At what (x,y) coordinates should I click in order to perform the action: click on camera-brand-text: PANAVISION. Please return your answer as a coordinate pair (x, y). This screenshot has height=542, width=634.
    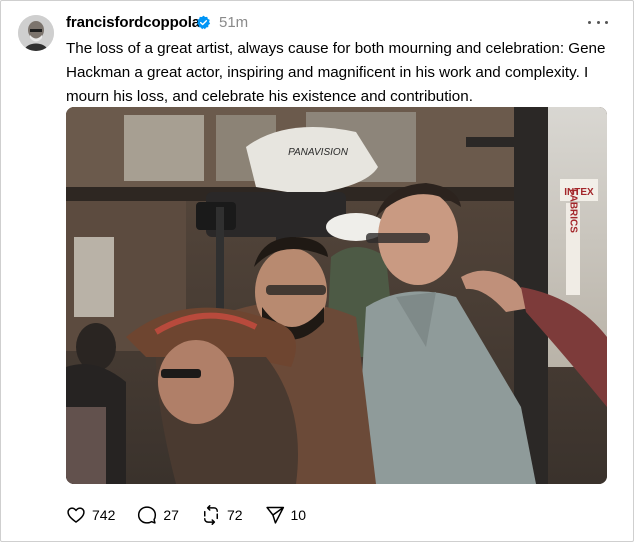
    Looking at the image, I should click on (318, 152).